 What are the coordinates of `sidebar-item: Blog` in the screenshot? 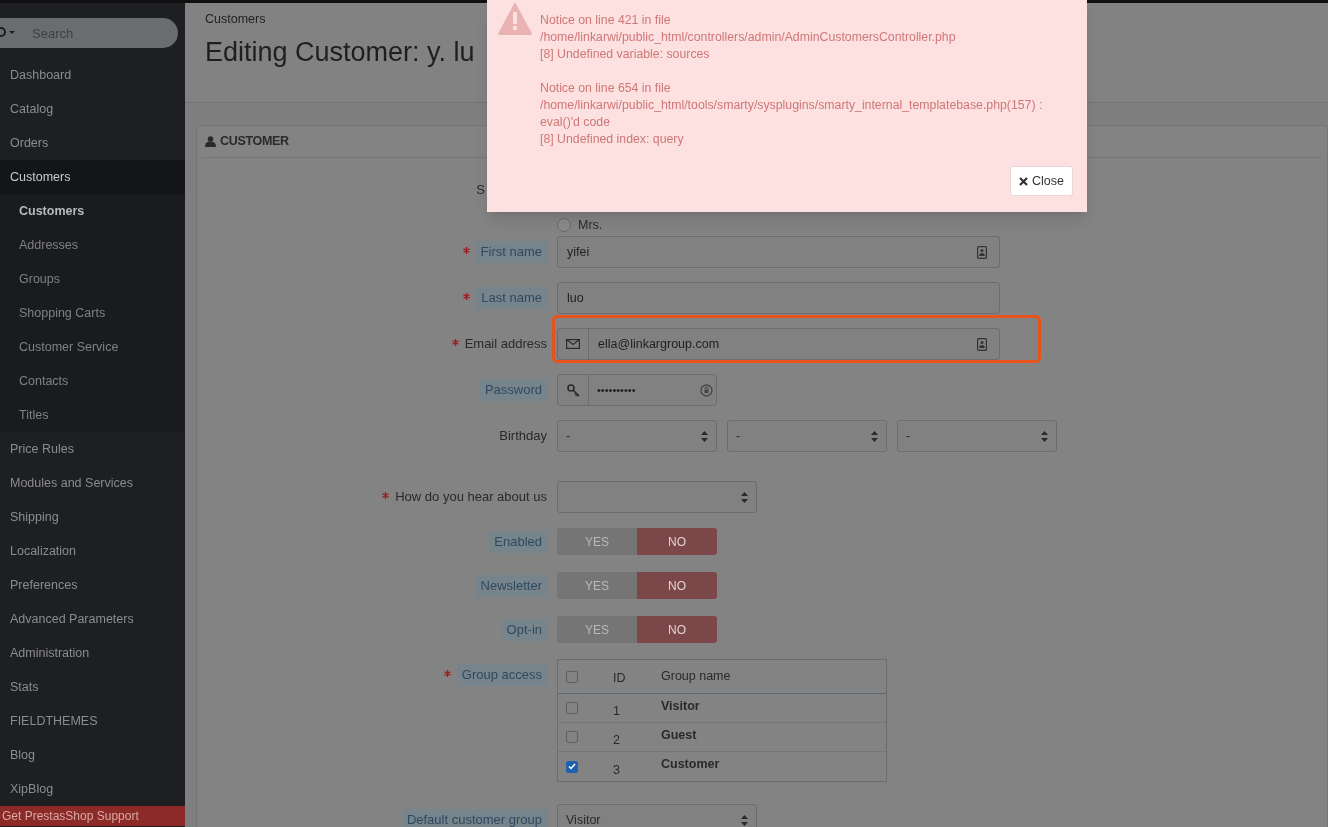 It's located at (92, 755).